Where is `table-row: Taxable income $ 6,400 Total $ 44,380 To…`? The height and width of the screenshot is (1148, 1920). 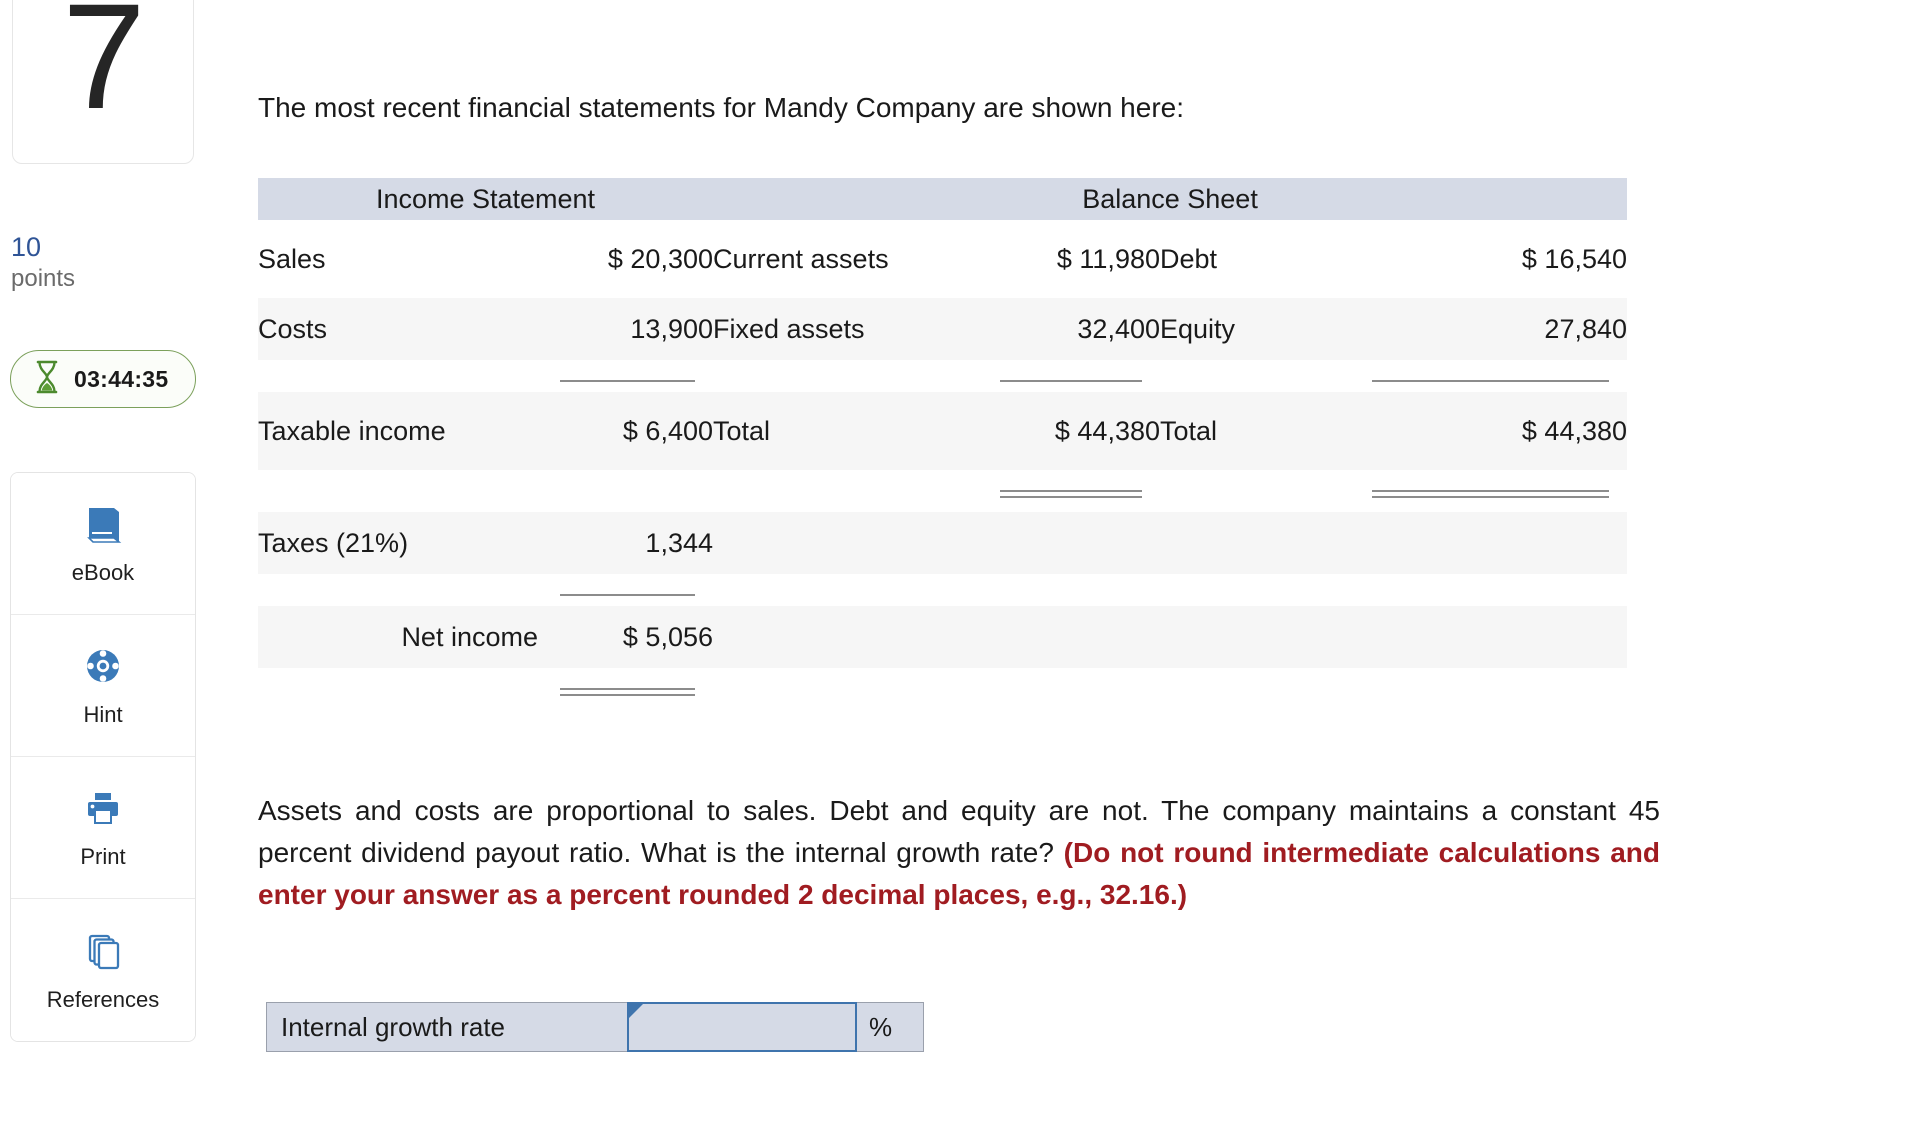
table-row: Taxable income $ 6,400 Total $ 44,380 To… is located at coordinates (943, 431).